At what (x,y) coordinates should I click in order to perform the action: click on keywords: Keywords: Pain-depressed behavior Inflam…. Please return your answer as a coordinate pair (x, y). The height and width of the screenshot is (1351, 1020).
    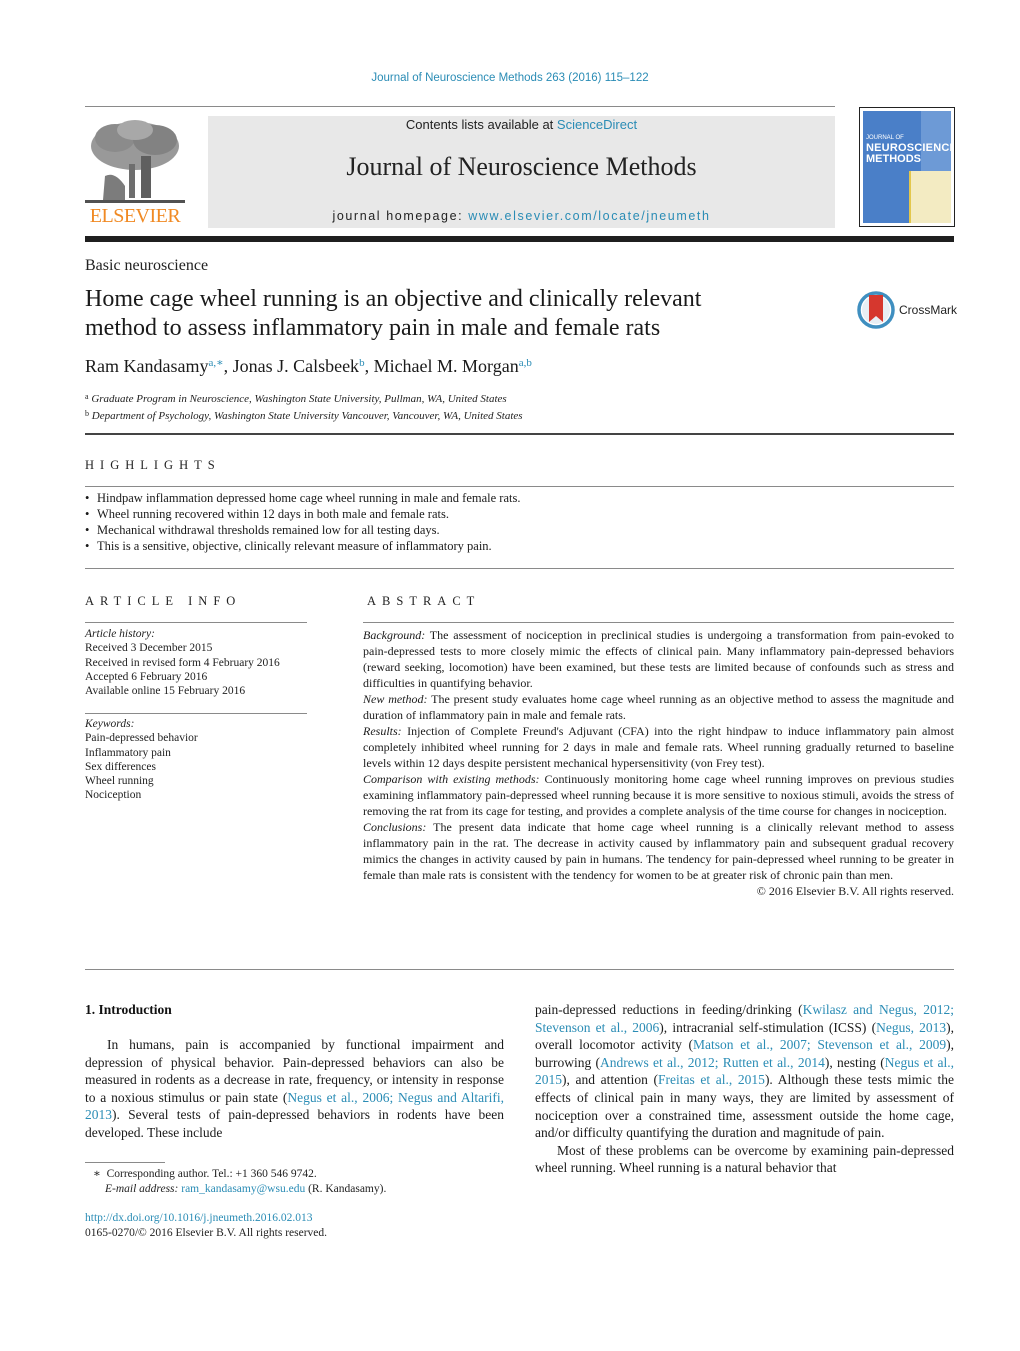
    Looking at the image, I should click on (141, 760).